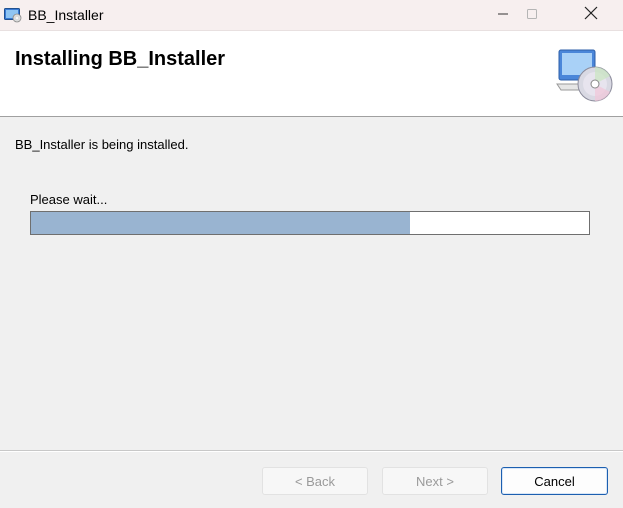 This screenshot has width=623, height=508. What do you see at coordinates (102, 144) in the screenshot?
I see `install-status-text: BB_Installer is being installed.` at bounding box center [102, 144].